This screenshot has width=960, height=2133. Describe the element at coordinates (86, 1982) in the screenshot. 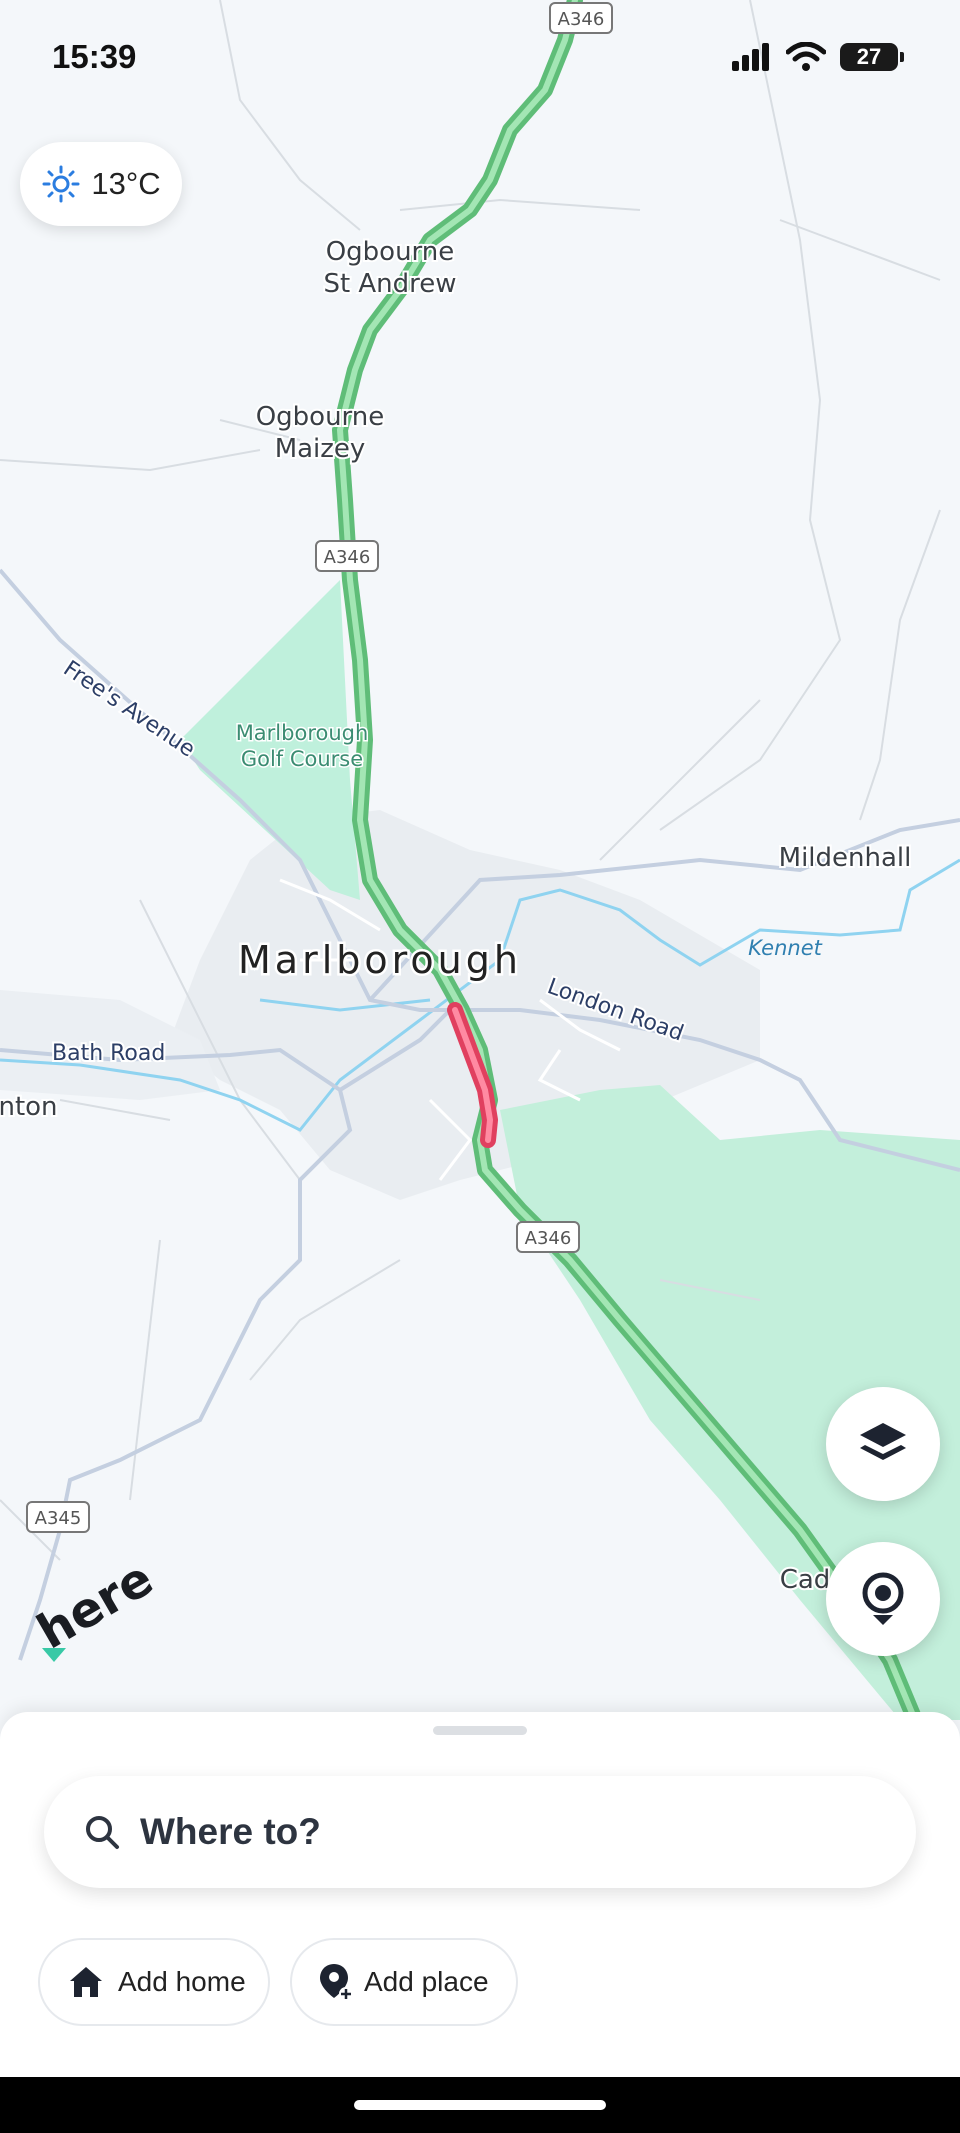

I see `home-icon` at that location.